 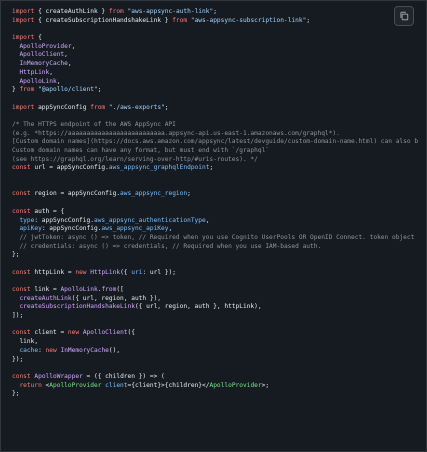 What do you see at coordinates (42, 350) in the screenshot?
I see `code-token: :` at bounding box center [42, 350].